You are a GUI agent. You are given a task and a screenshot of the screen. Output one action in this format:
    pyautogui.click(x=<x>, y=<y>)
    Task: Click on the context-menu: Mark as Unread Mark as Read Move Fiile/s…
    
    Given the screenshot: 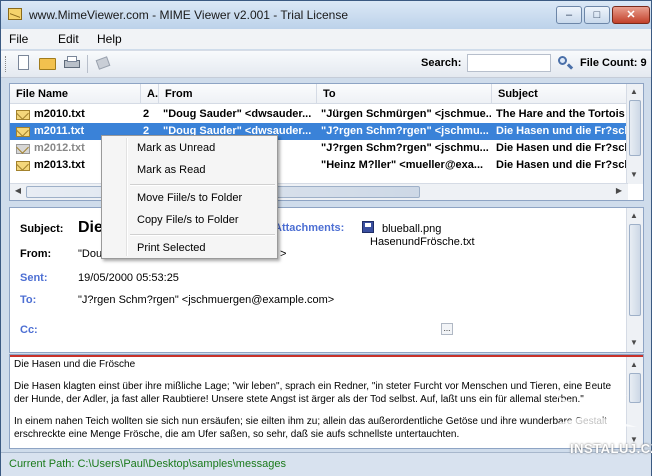 What is the action you would take?
    pyautogui.click(x=189, y=197)
    